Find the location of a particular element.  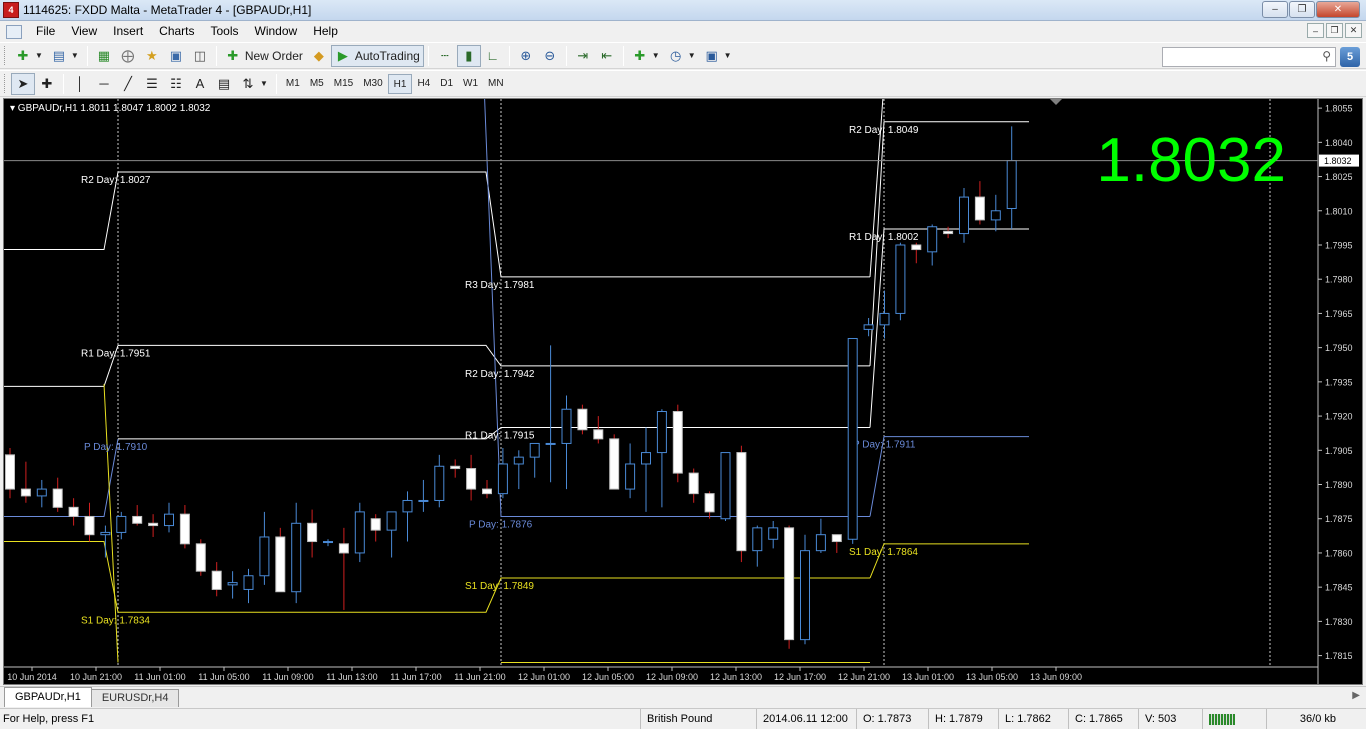

arrows-button: ⇅ ▼ is located at coordinates (254, 84).